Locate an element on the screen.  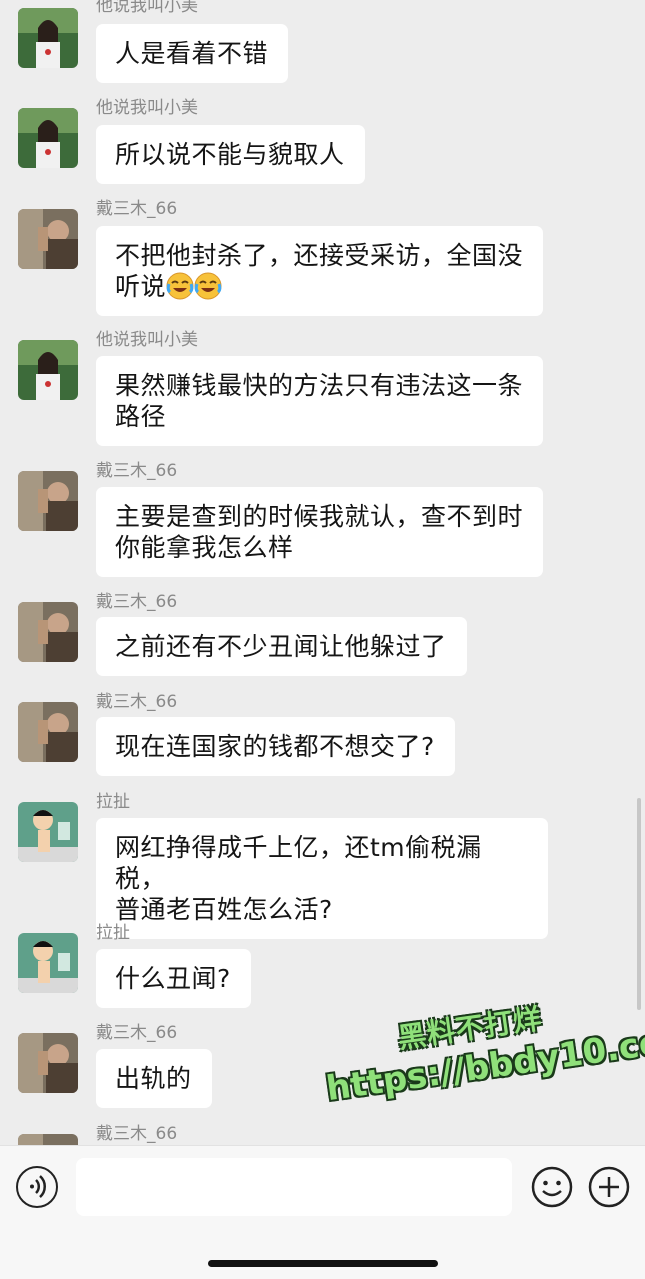
message-text: 之前还有不少丑闻让他躲过了 is located at coordinates (281, 646).